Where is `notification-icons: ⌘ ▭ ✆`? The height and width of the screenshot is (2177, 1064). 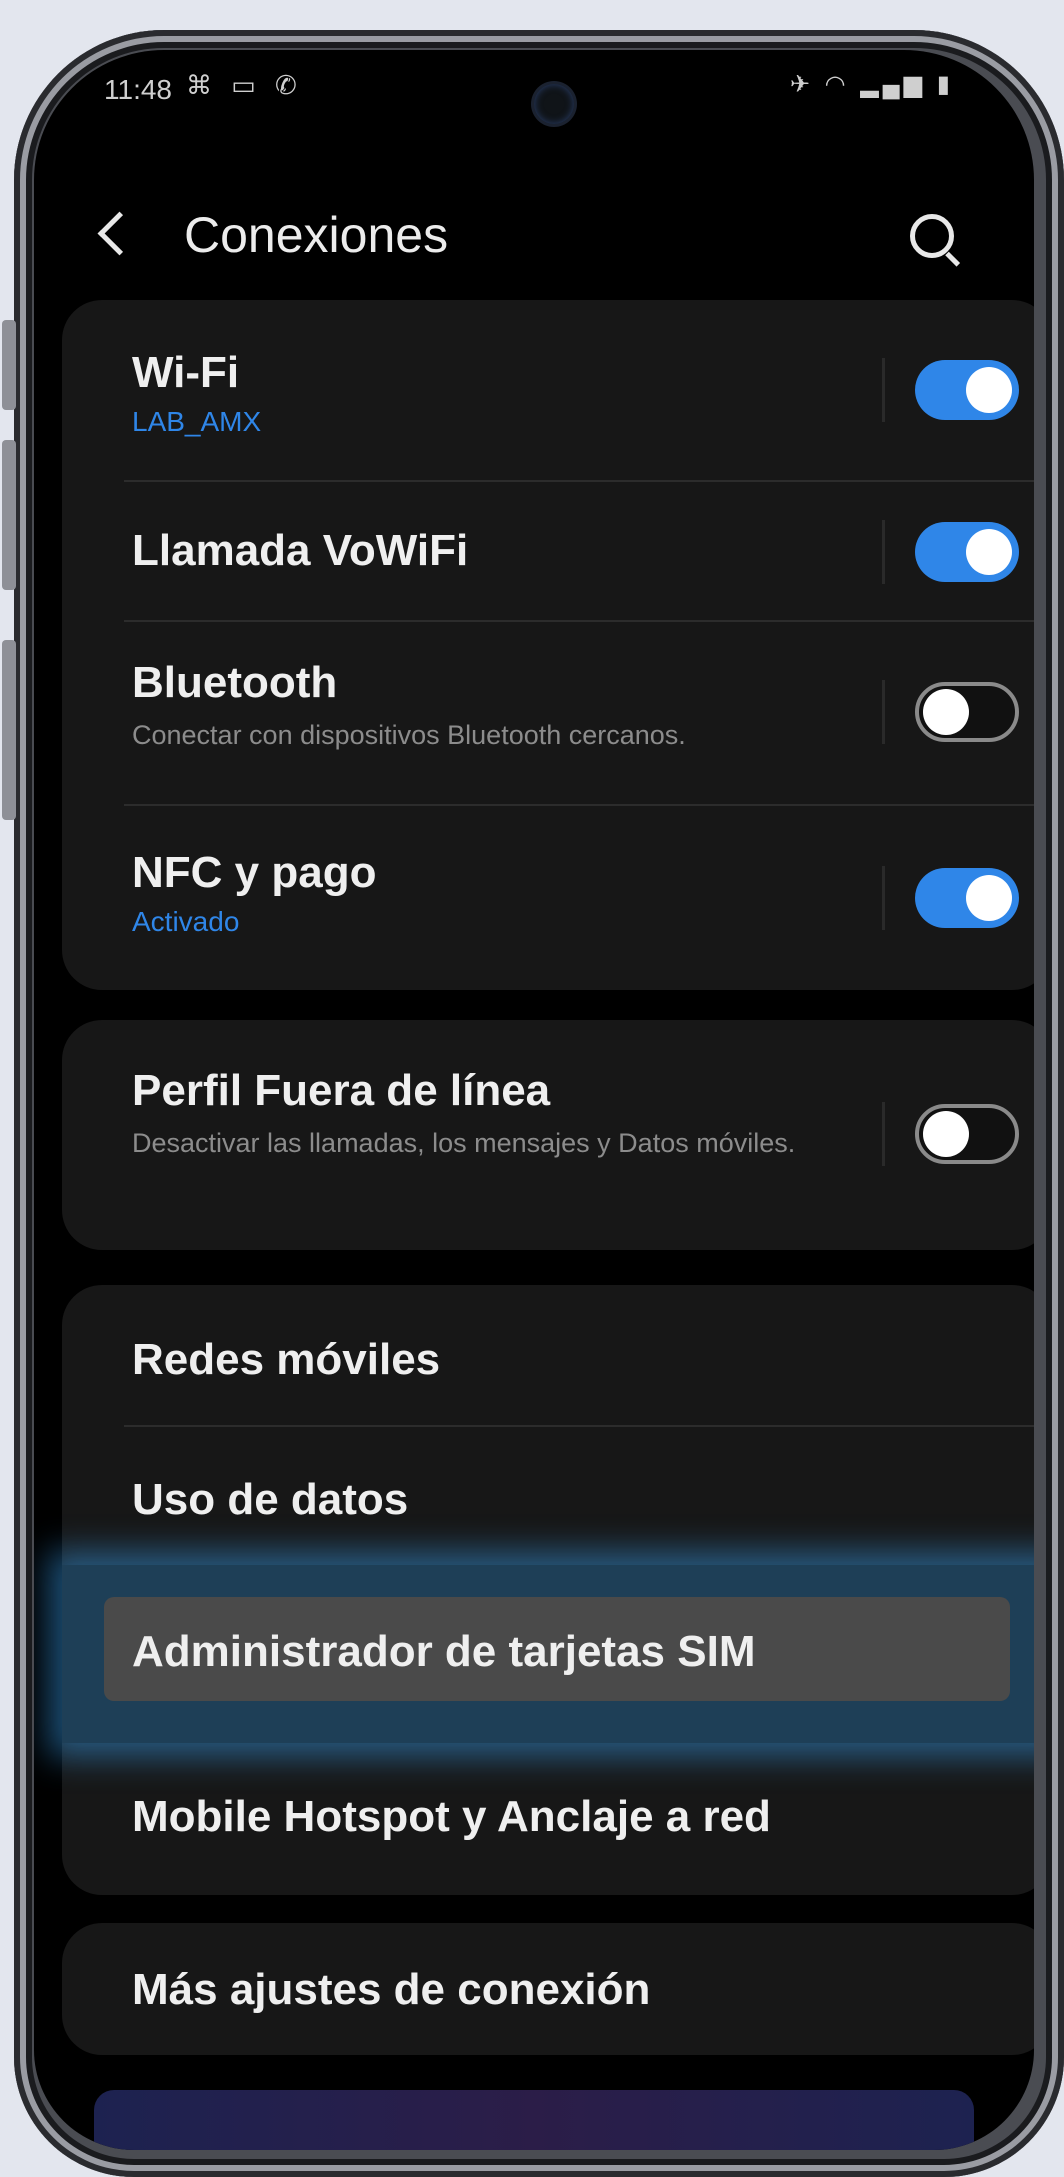 notification-icons: ⌘ ▭ ✆ is located at coordinates (244, 85).